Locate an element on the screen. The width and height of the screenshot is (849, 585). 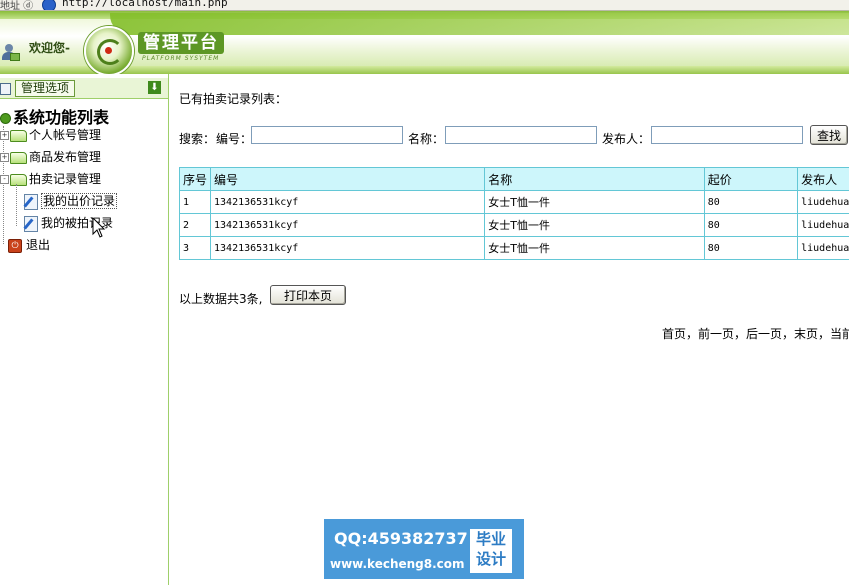
table-cell: 2 is located at coordinates (195, 225).